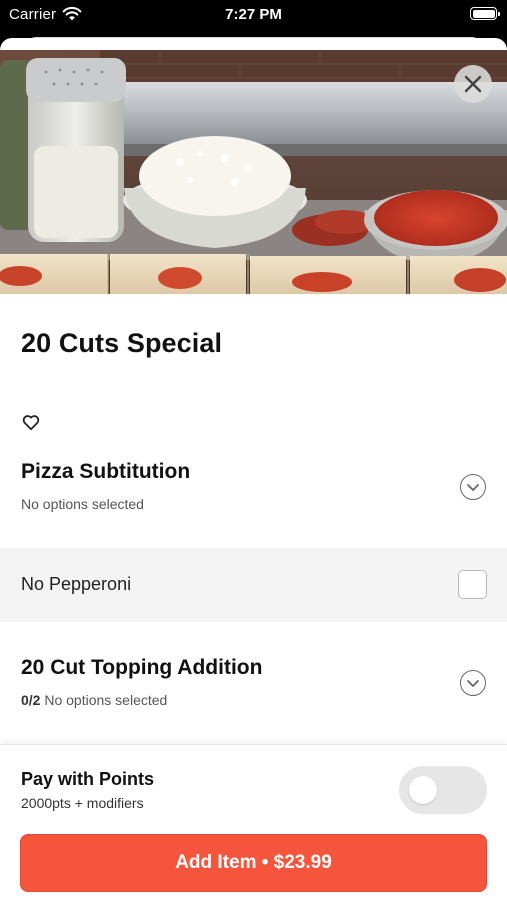 The width and height of the screenshot is (507, 900). Describe the element at coordinates (253, 585) in the screenshot. I see `modifier-row-no-pepperoni: No Pepperoni` at that location.